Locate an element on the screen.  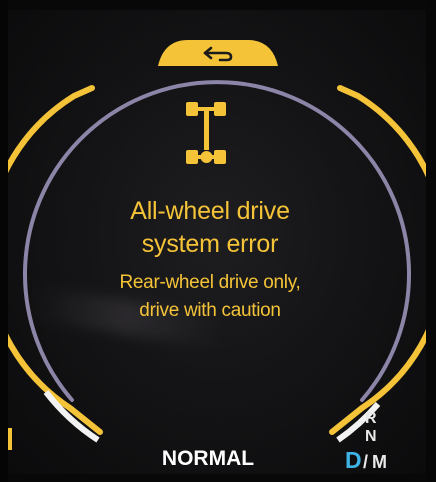
alert-message-line1: Rear-wheel drive only, is located at coordinates (210, 282).